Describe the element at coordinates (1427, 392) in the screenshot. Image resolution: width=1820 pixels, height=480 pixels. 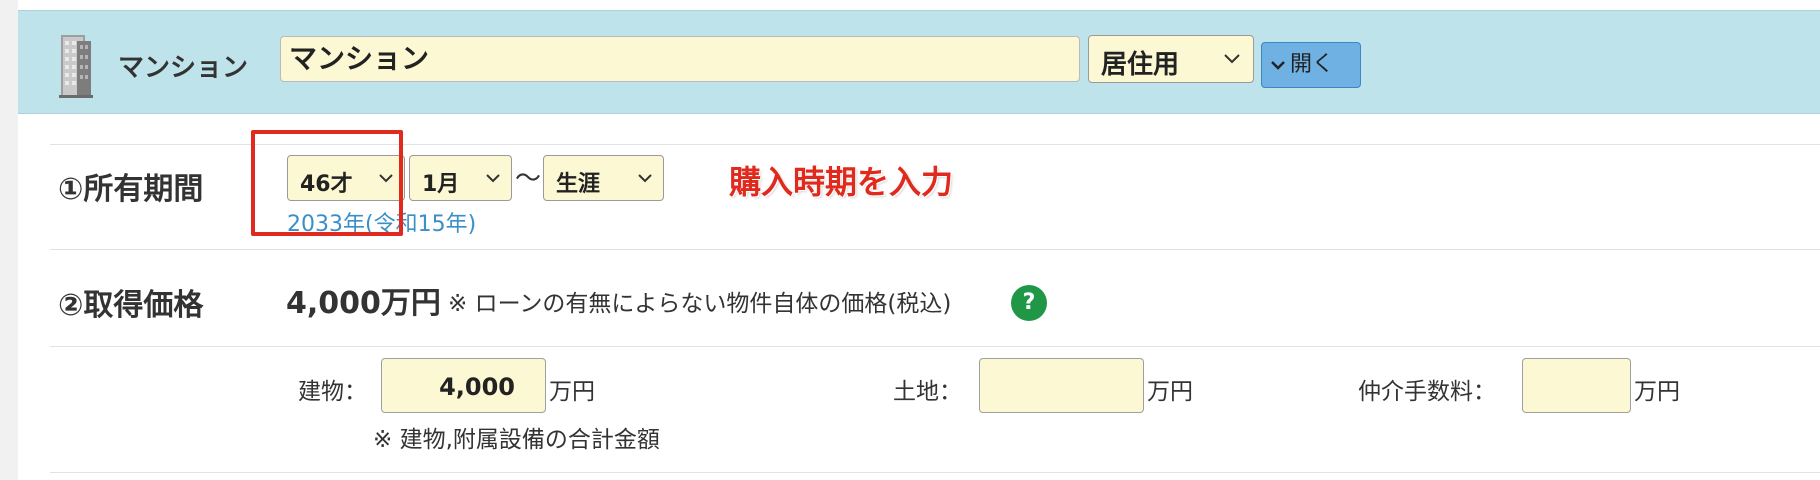
I see `brokerage-fee-label: 仲介手数料：` at that location.